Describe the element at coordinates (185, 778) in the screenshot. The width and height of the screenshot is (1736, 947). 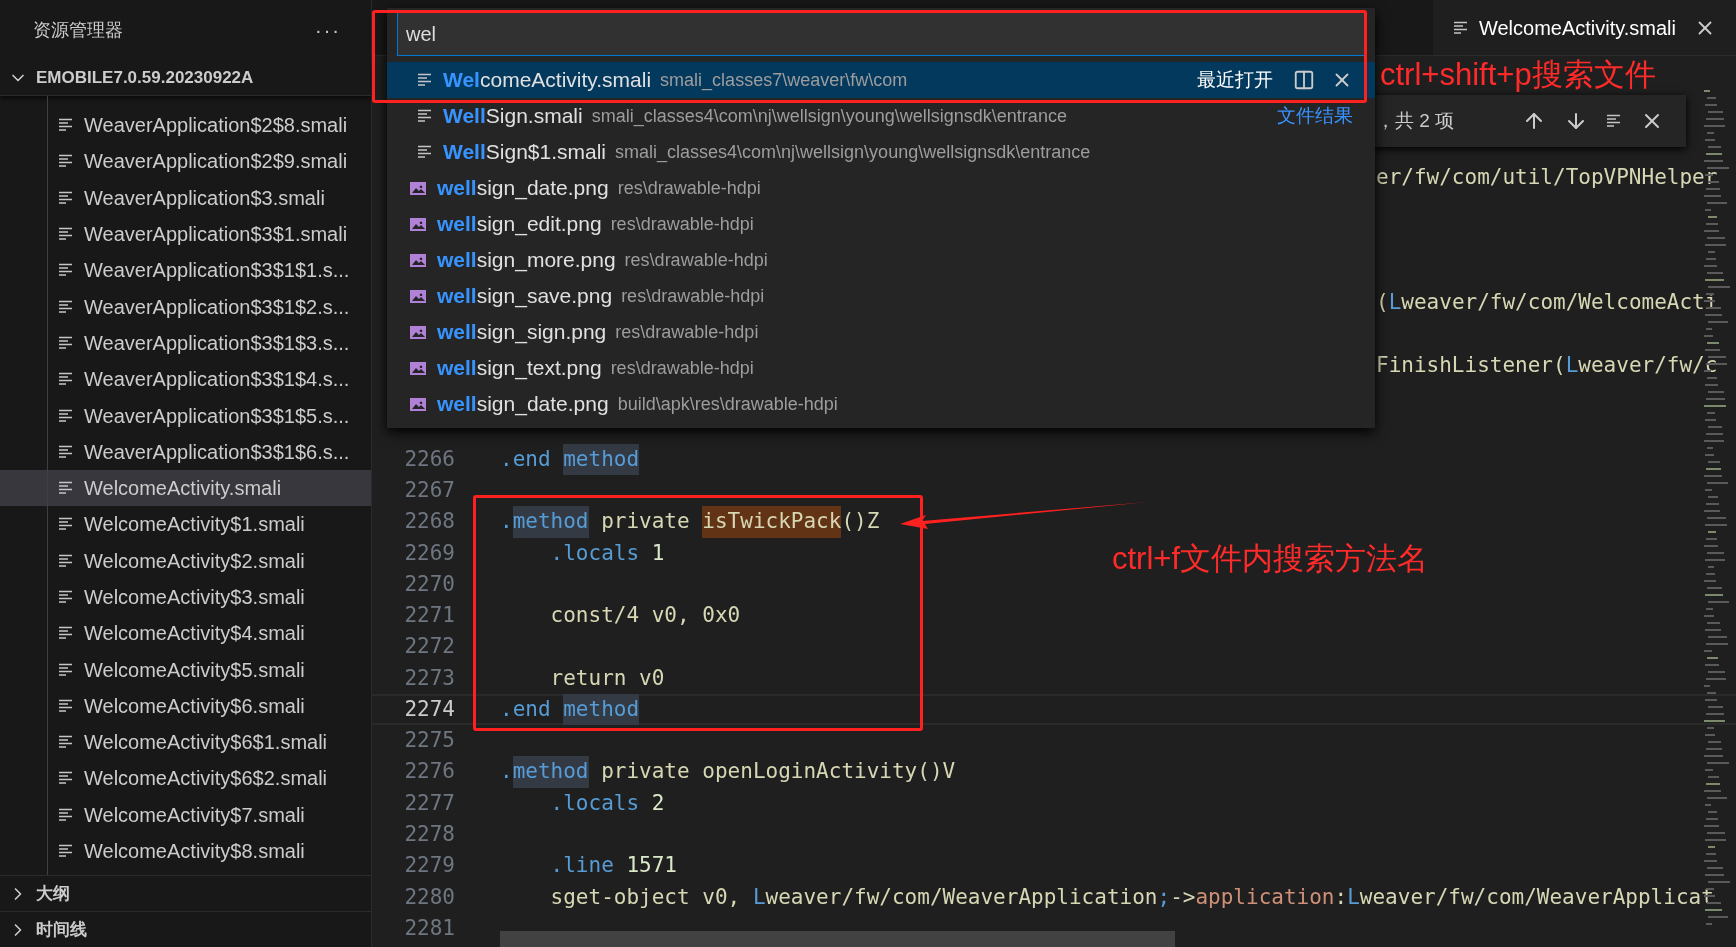
I see `file-tree-item: WelcomeActivity$6$2.smali` at that location.